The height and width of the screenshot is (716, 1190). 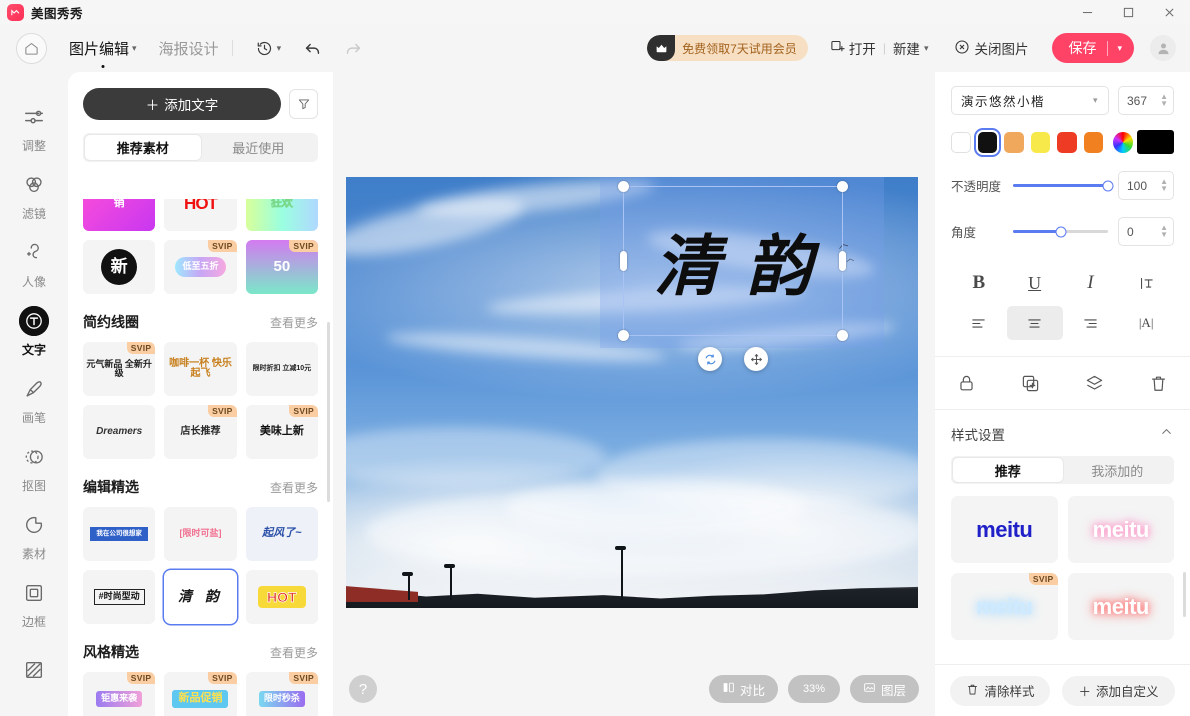 I want to click on tab-style-mine: 我添加的, so click(x=1118, y=470).